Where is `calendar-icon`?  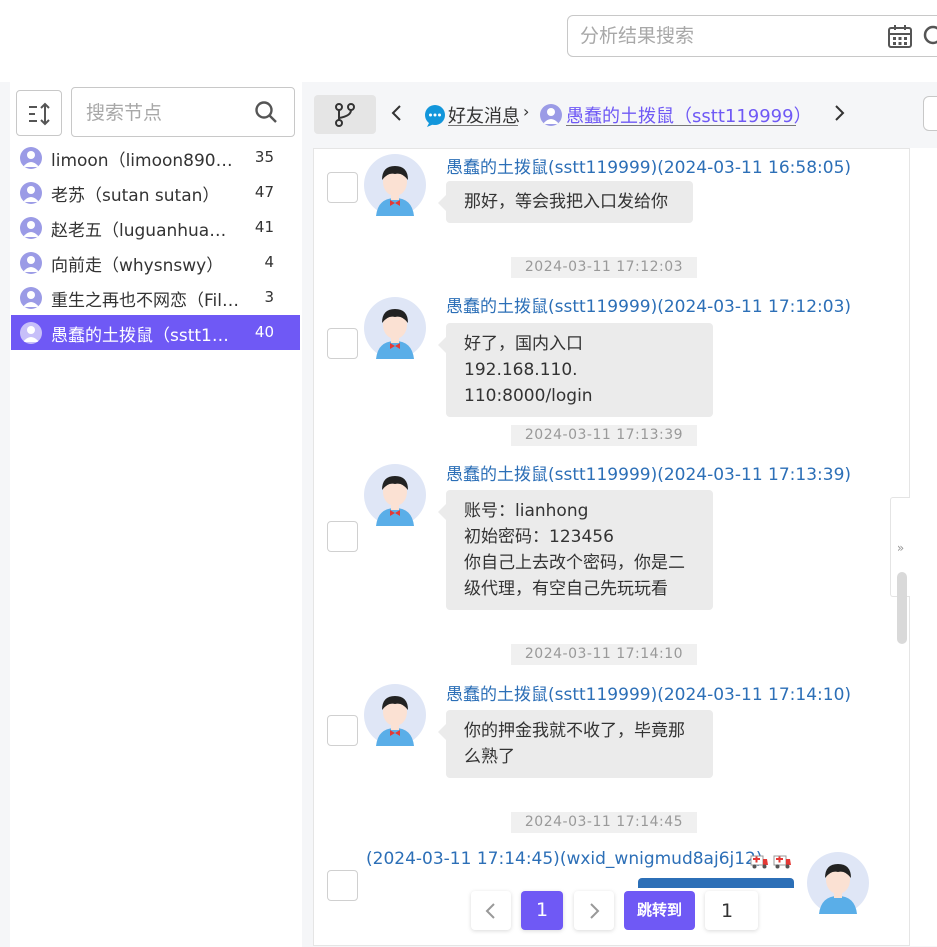 calendar-icon is located at coordinates (900, 39).